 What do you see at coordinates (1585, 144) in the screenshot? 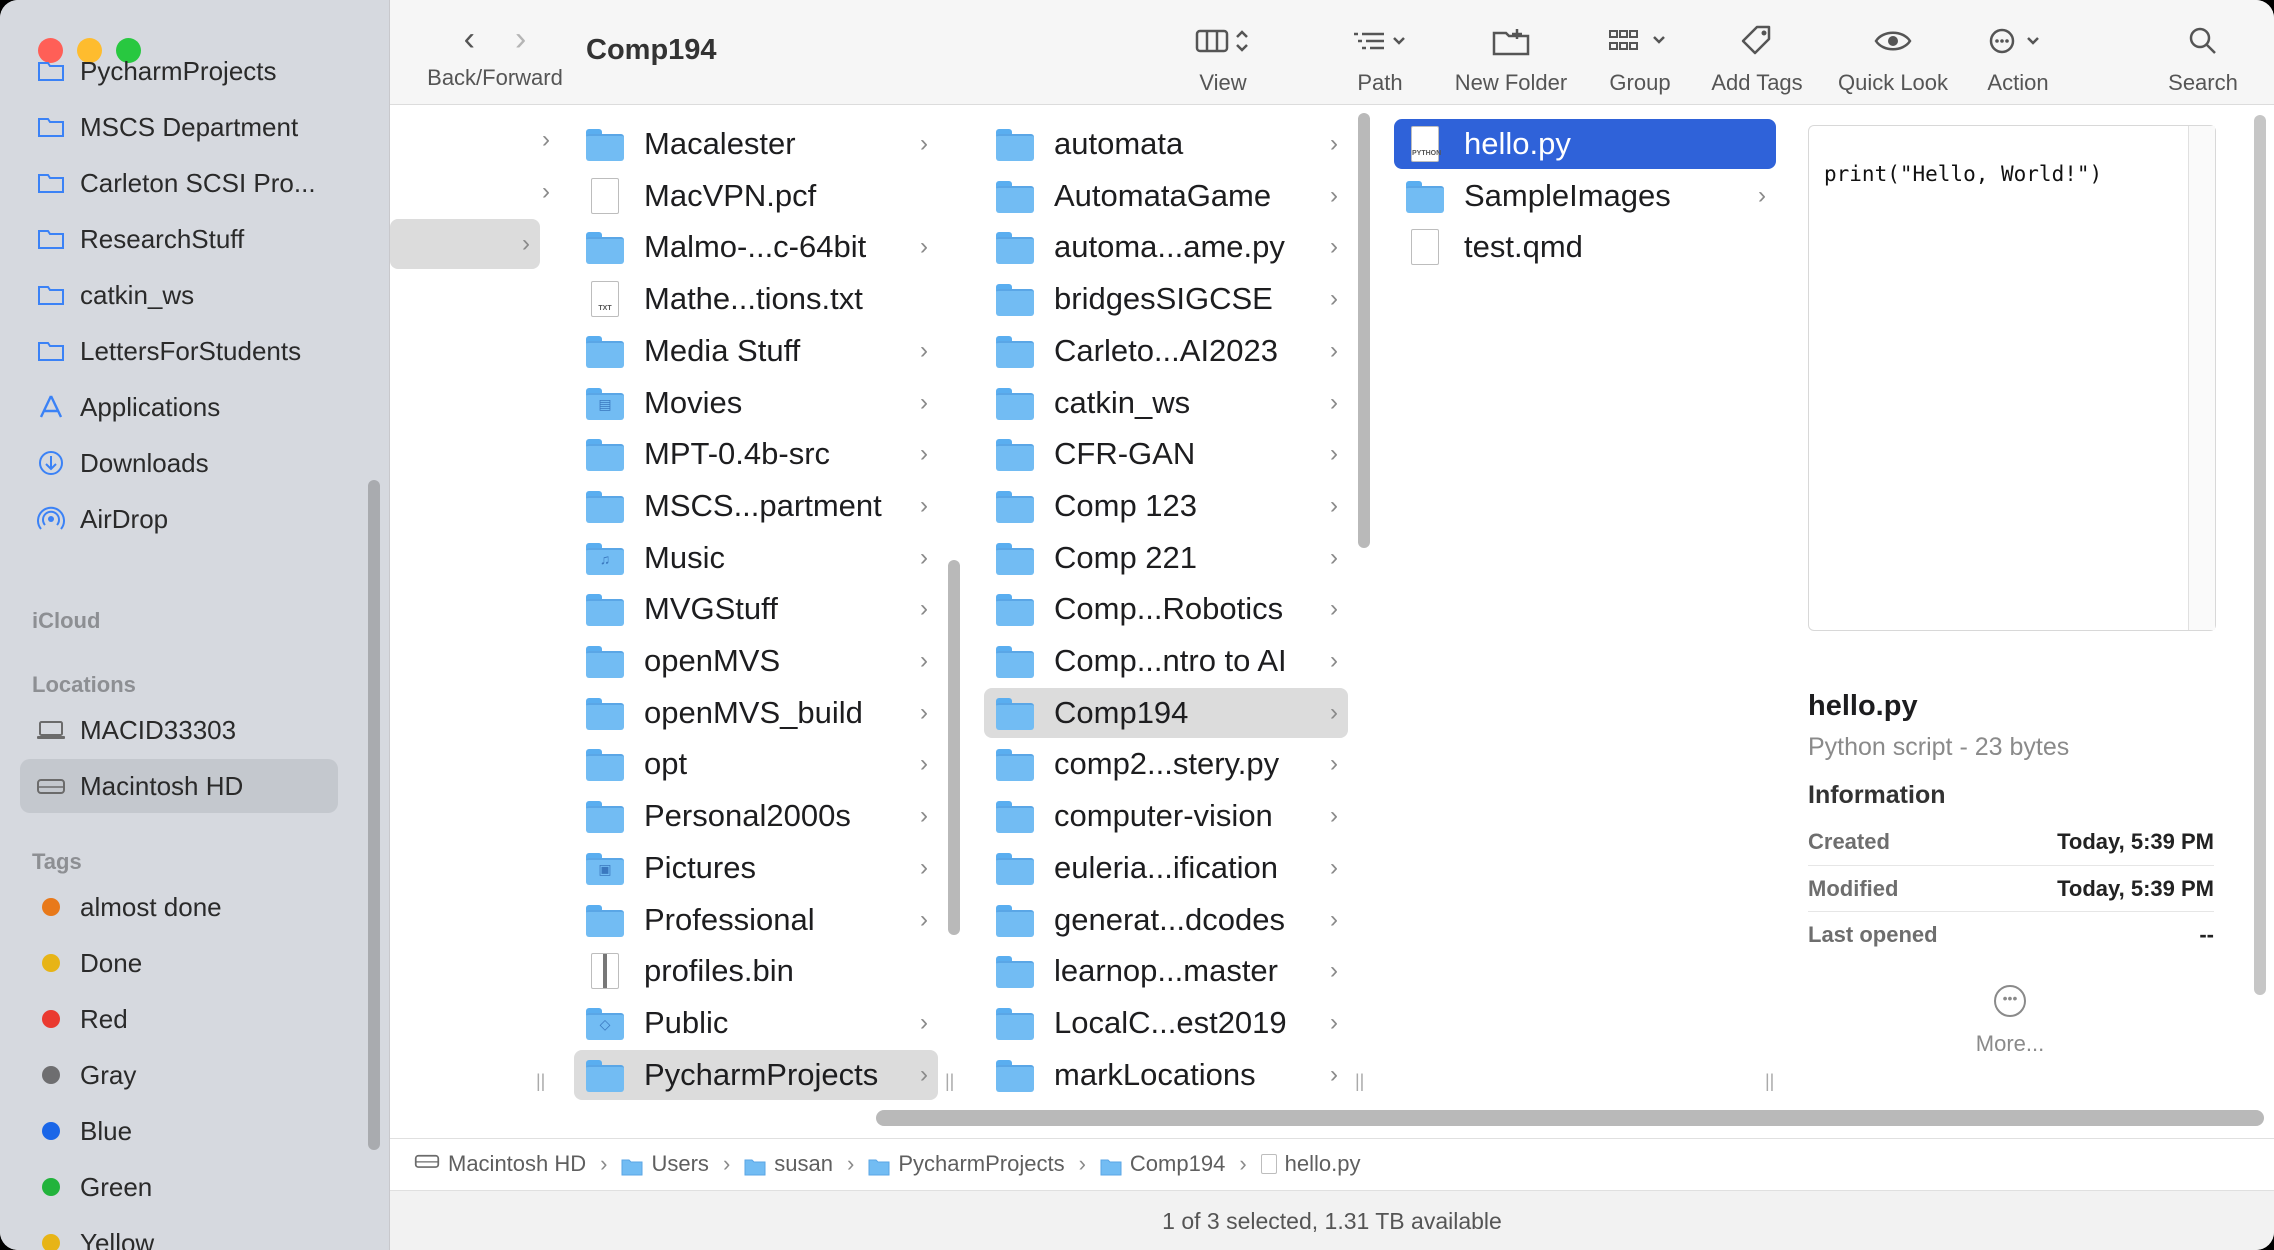
I see `file-row: PYTHON hello.py` at bounding box center [1585, 144].